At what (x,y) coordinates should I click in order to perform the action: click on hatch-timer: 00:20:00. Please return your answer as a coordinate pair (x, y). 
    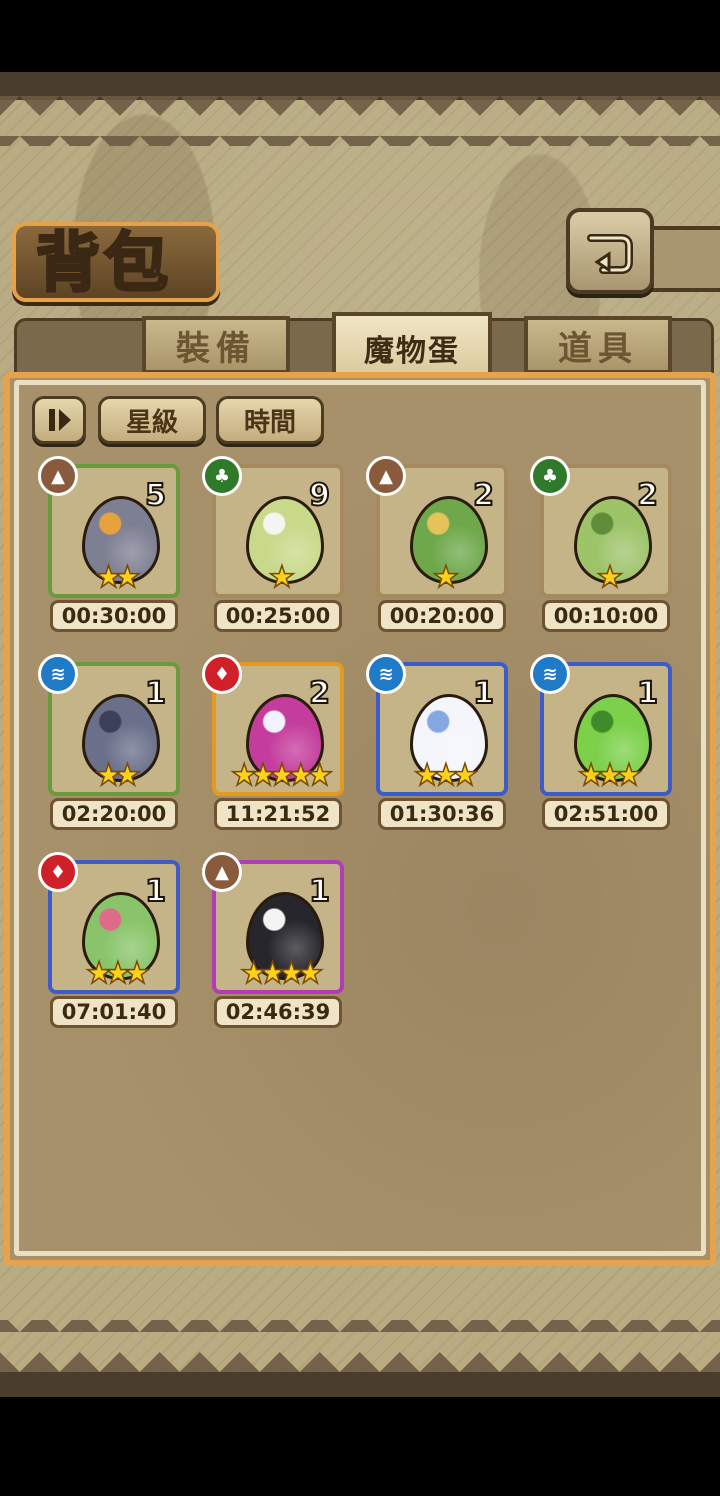
    Looking at the image, I should click on (442, 616).